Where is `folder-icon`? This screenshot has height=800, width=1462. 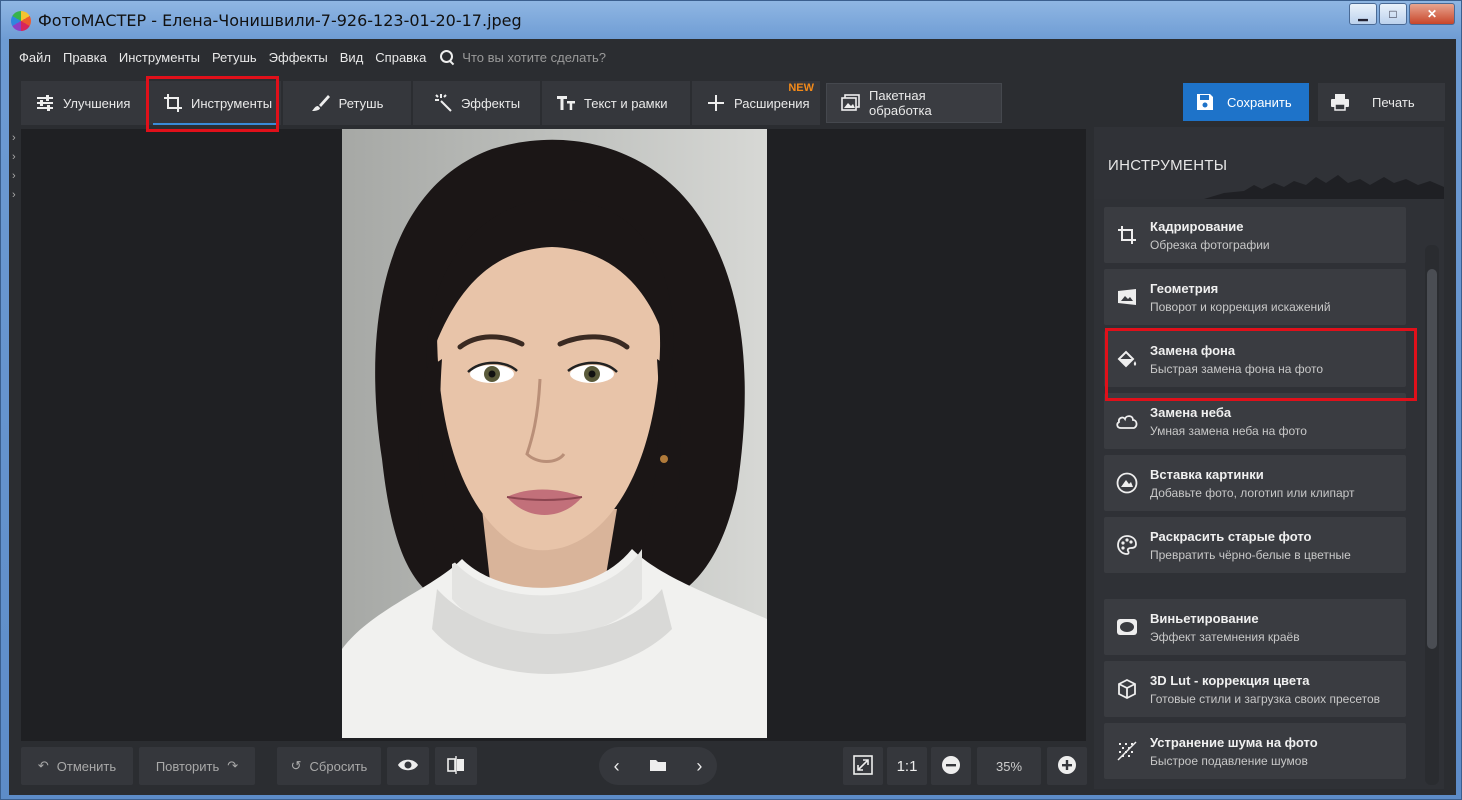 folder-icon is located at coordinates (658, 766).